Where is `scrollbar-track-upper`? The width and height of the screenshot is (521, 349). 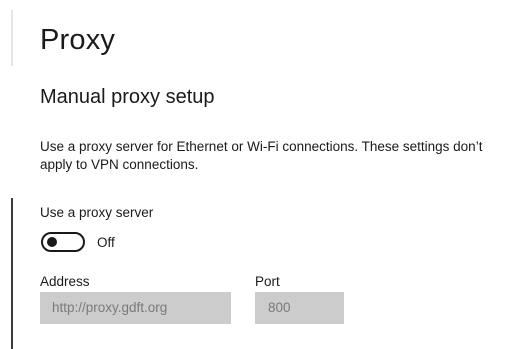 scrollbar-track-upper is located at coordinates (12, 38).